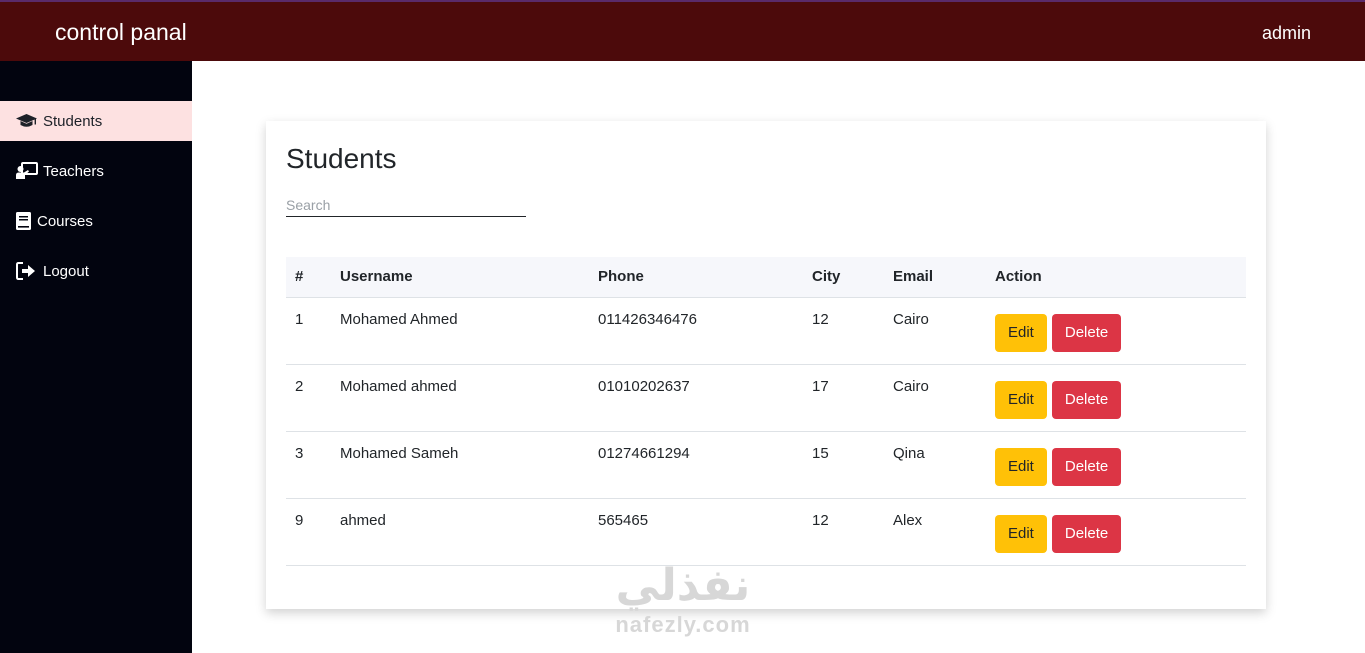 The height and width of the screenshot is (653, 1365). What do you see at coordinates (308, 398) in the screenshot?
I see `cell-id: 2` at bounding box center [308, 398].